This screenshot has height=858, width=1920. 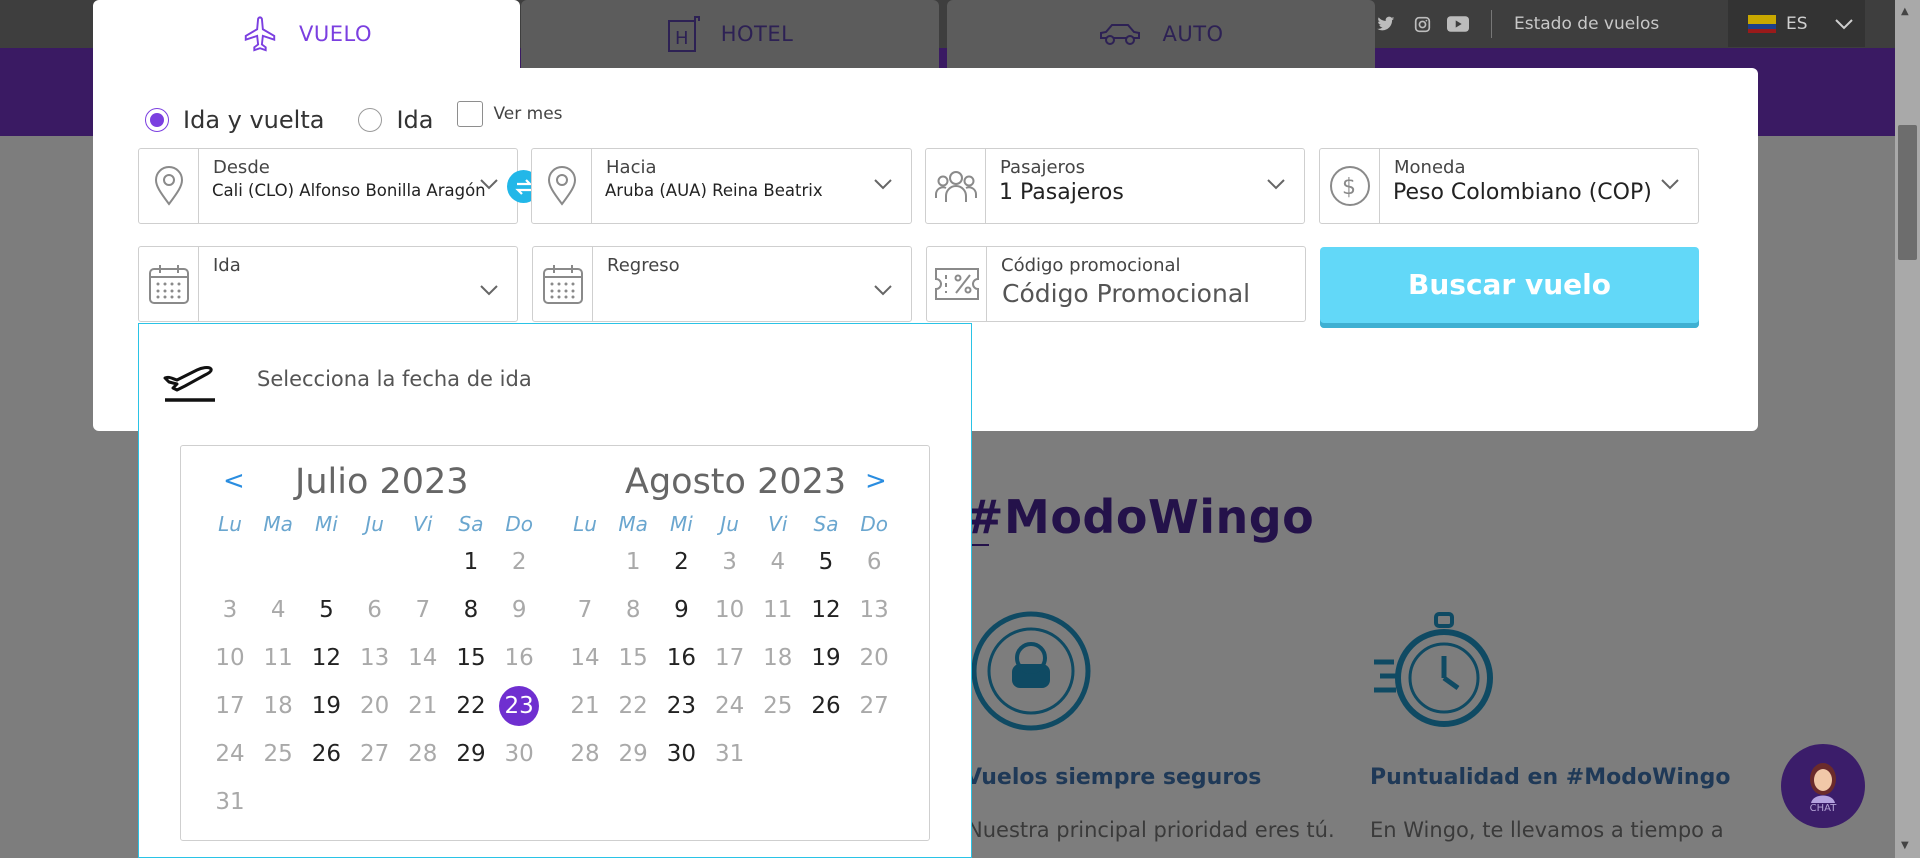 What do you see at coordinates (470, 114) in the screenshot?
I see `see-month-checkbox` at bounding box center [470, 114].